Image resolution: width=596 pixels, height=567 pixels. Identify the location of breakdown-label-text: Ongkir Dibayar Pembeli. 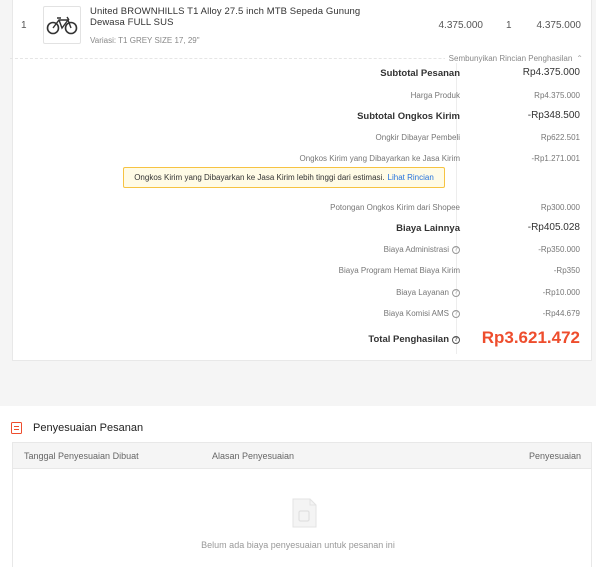
(417, 137).